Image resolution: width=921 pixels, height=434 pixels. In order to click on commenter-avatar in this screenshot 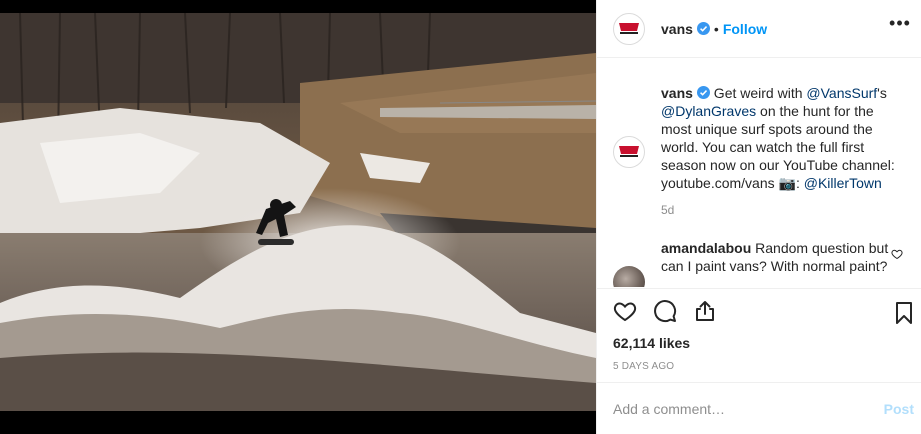, I will do `click(629, 276)`.